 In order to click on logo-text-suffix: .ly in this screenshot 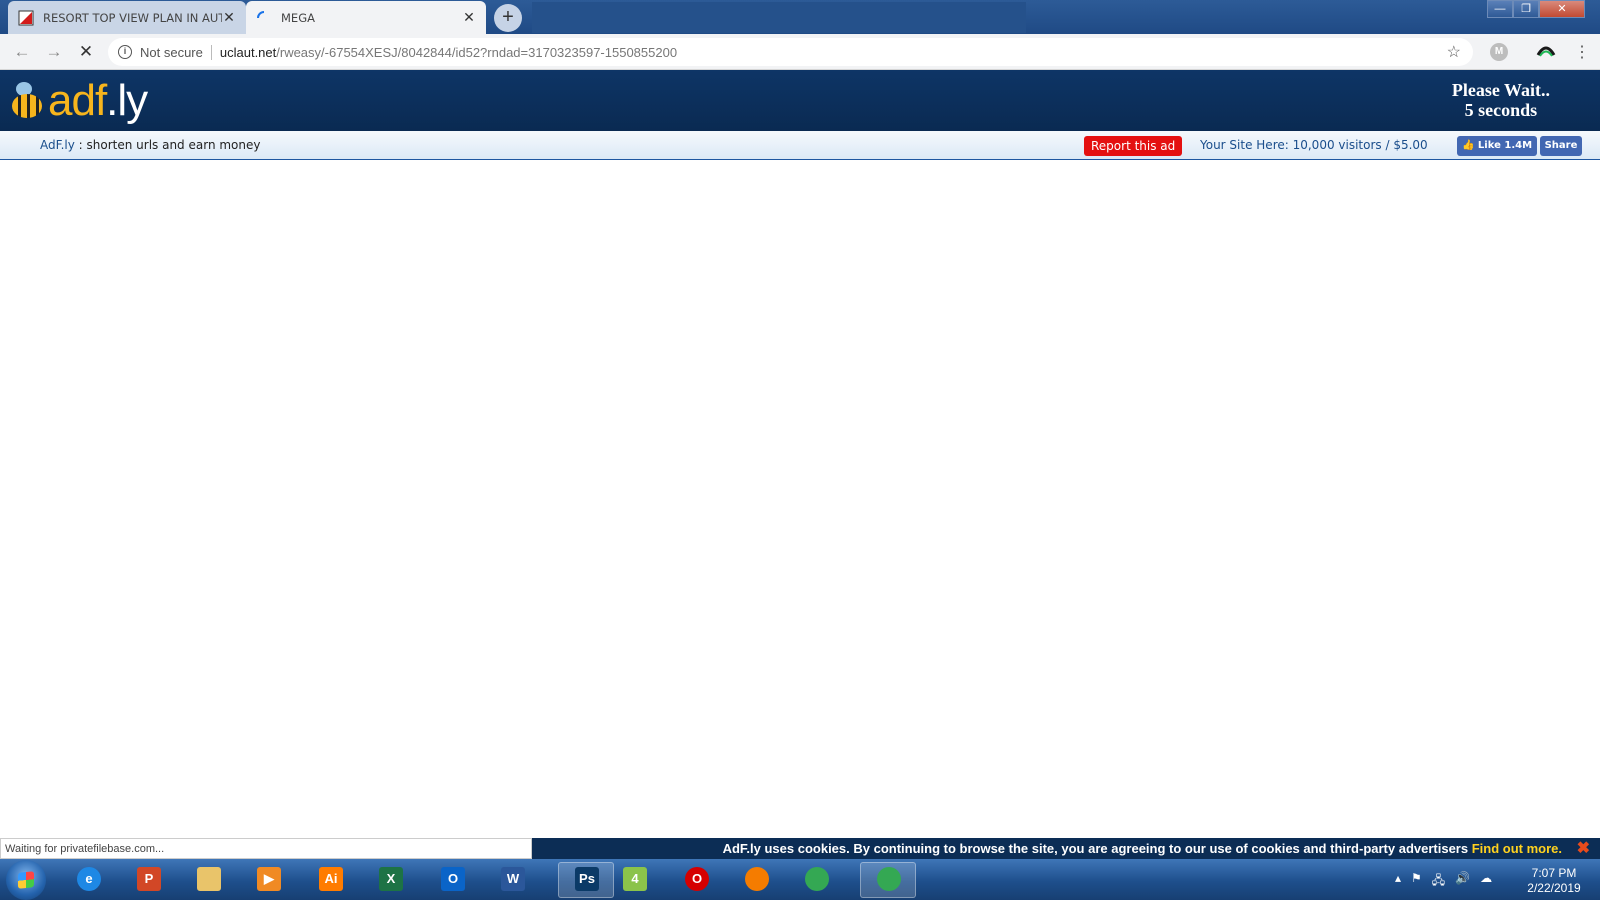, I will do `click(127, 100)`.